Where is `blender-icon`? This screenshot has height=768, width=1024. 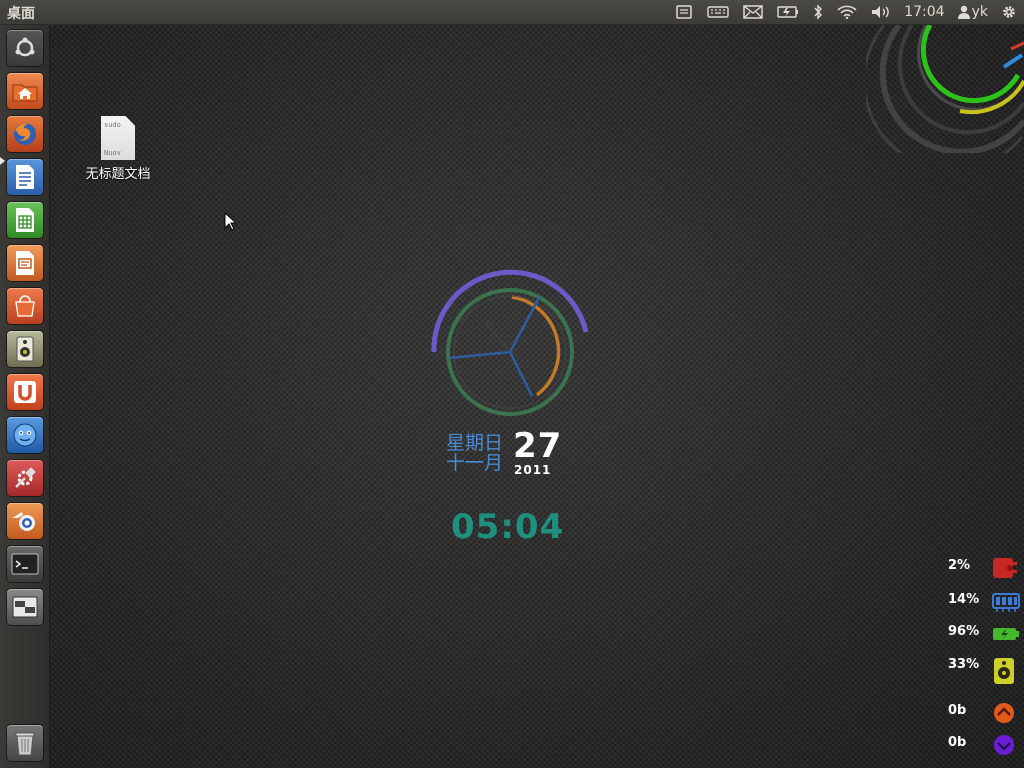 blender-icon is located at coordinates (23, 521).